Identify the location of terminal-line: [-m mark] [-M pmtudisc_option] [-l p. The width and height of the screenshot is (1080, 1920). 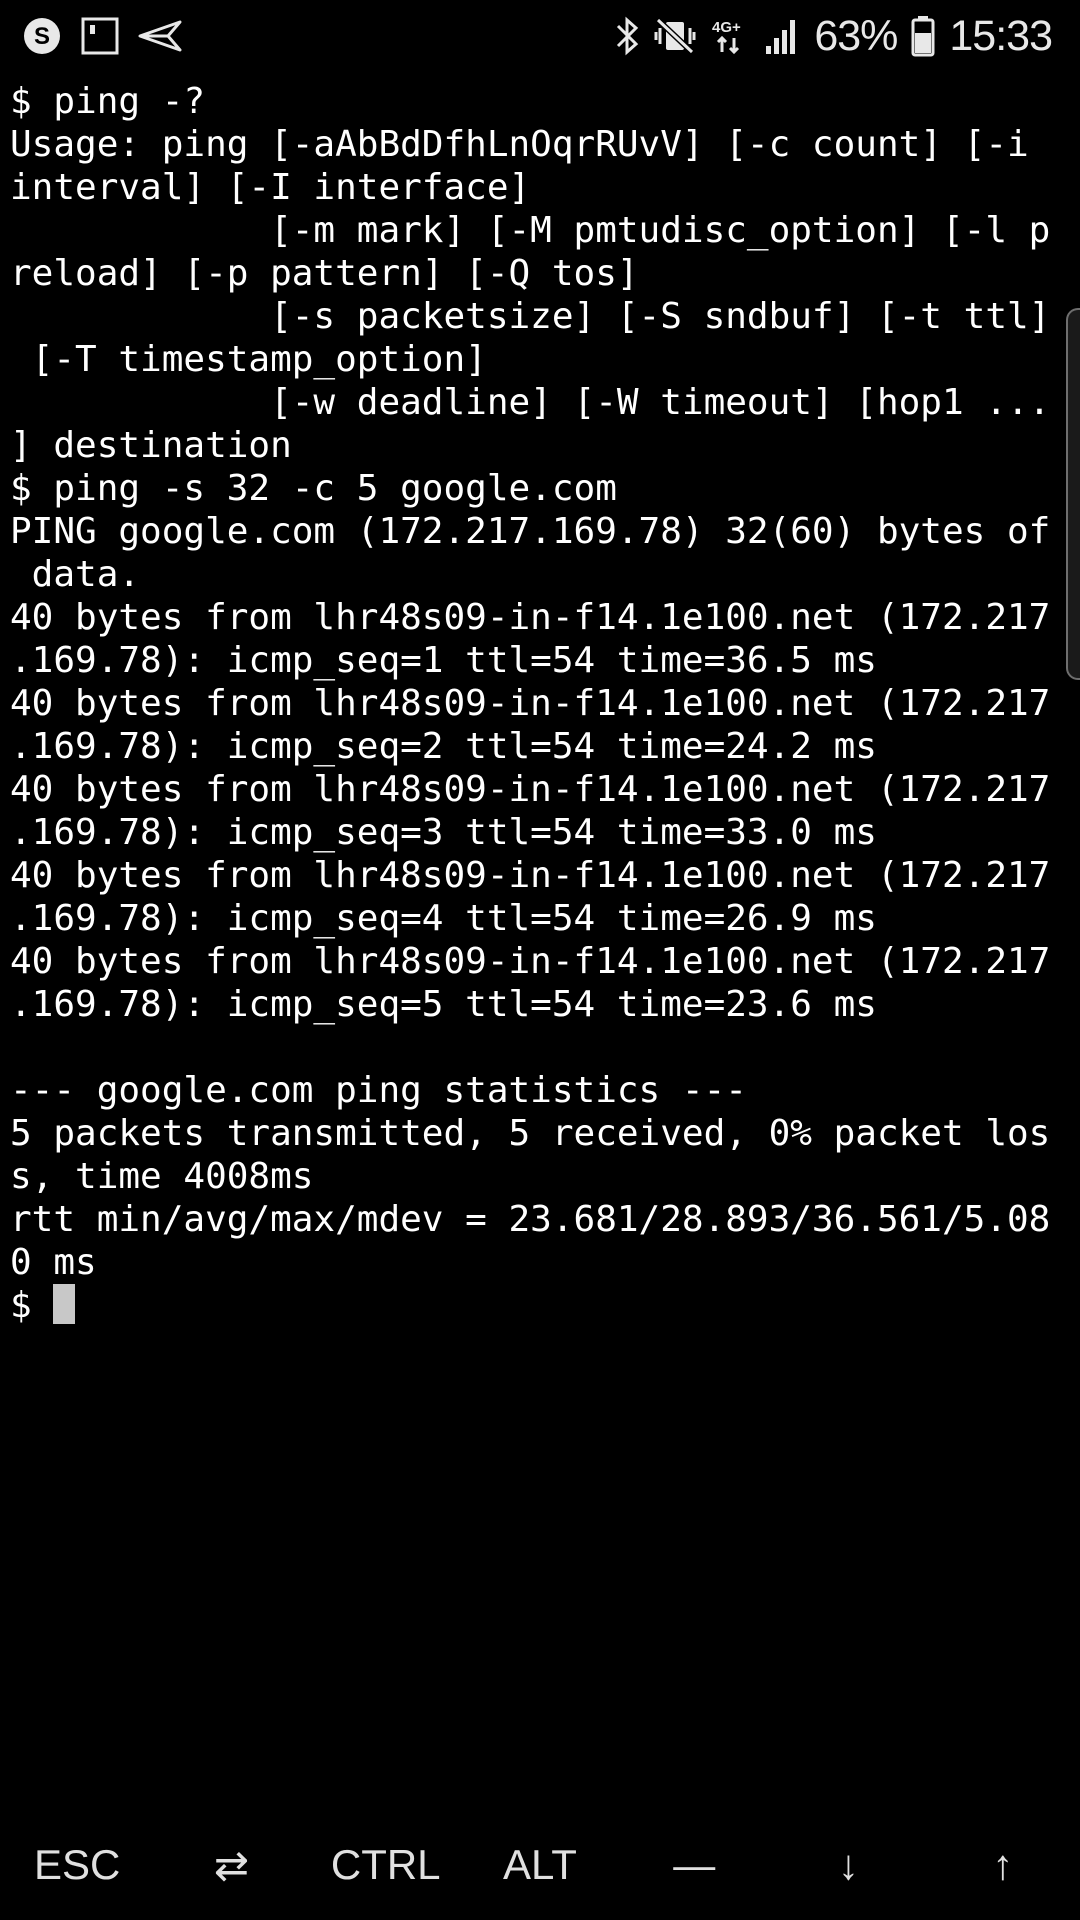
(530, 230).